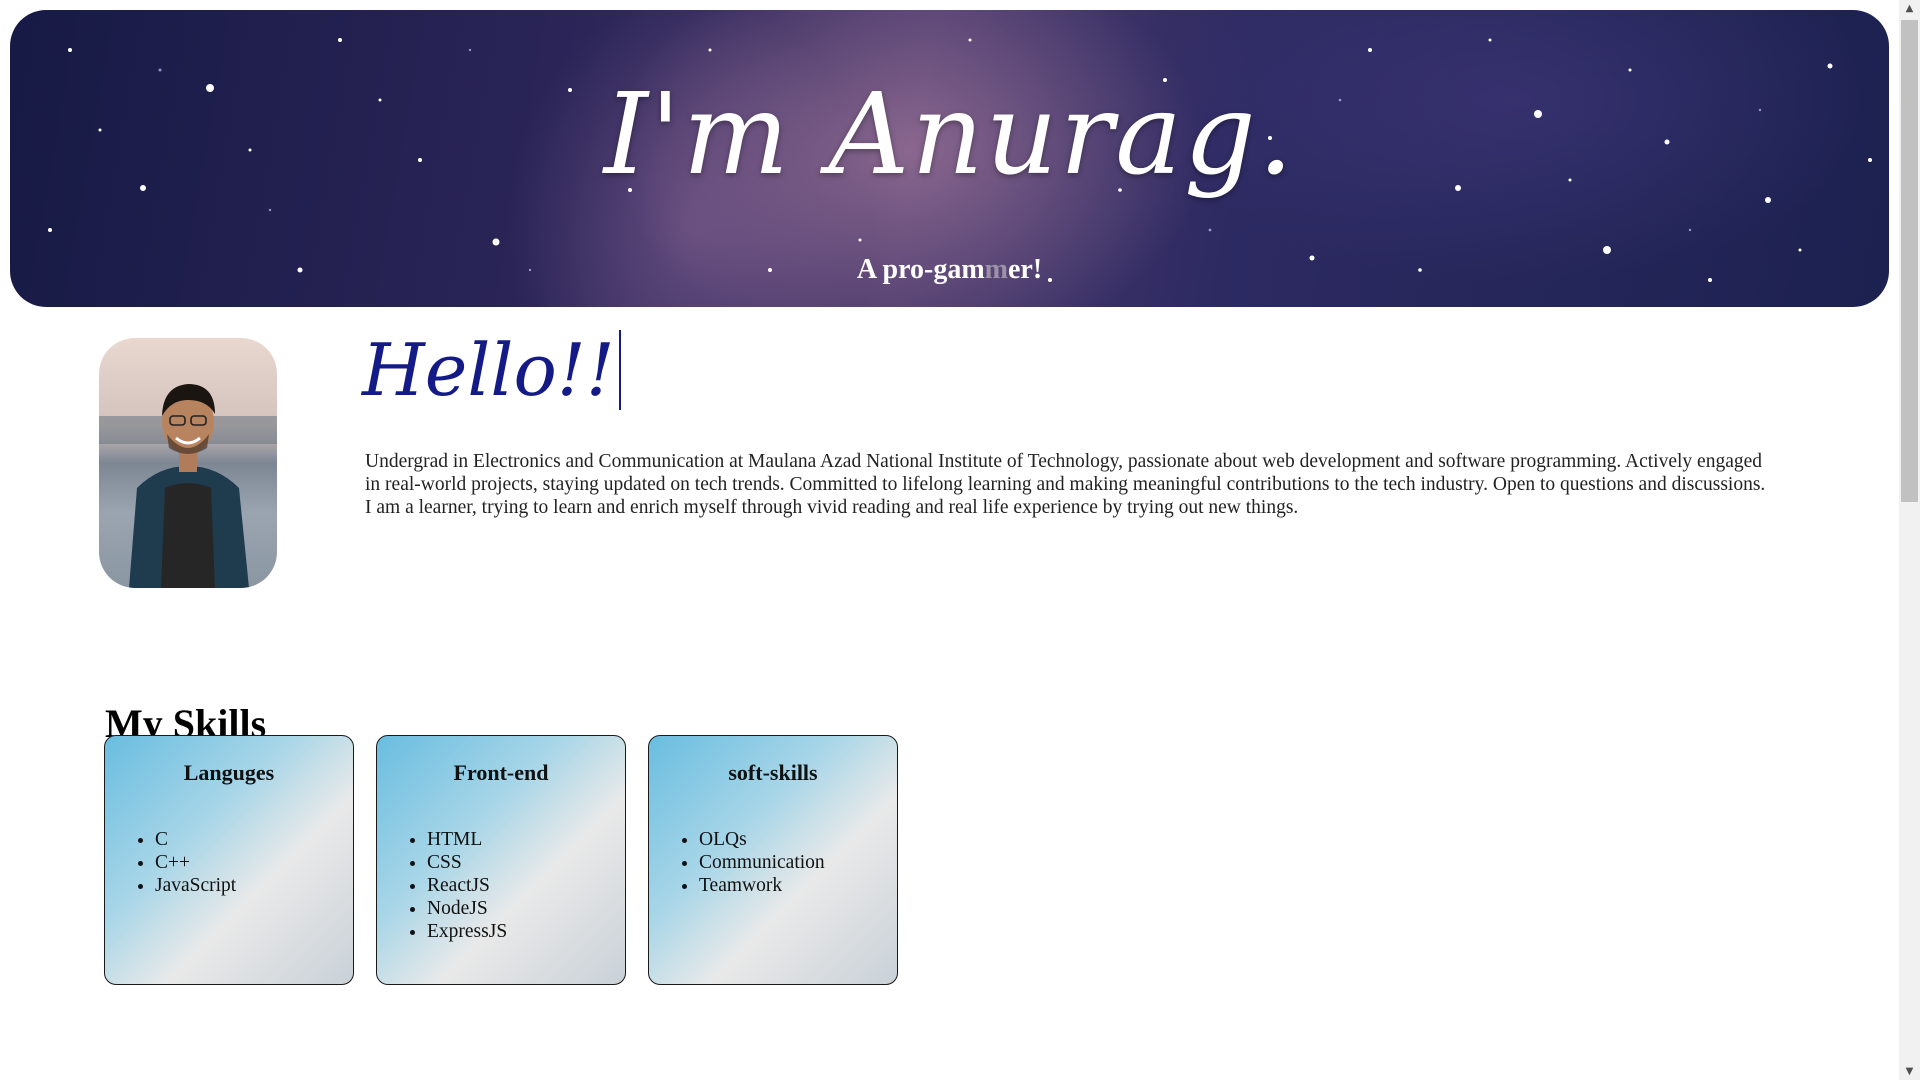 The image size is (1920, 1080). I want to click on skill-item: OLQs, so click(762, 839).